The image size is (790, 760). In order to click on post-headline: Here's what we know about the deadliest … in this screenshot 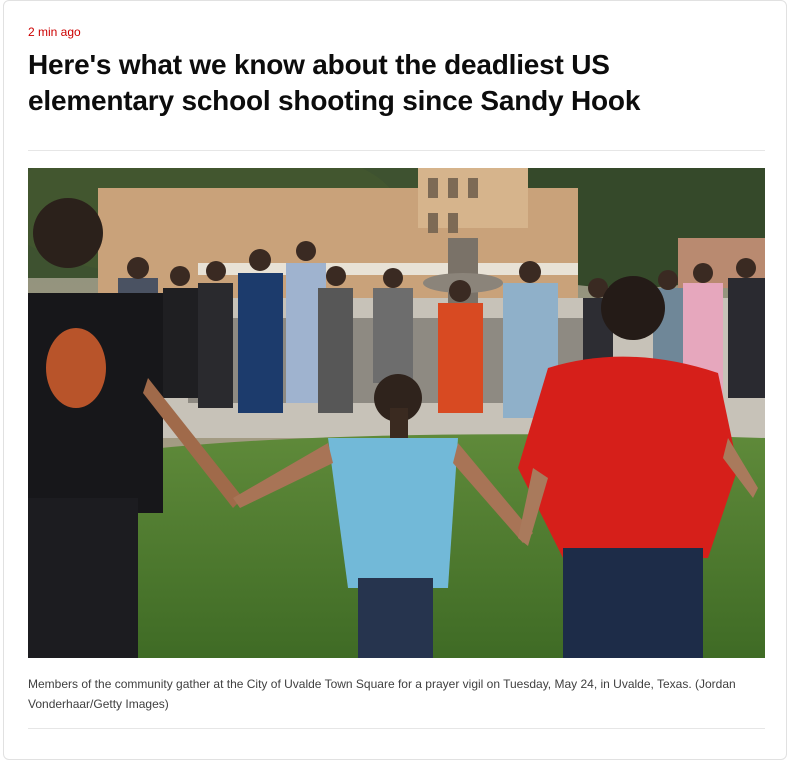, I will do `click(388, 83)`.